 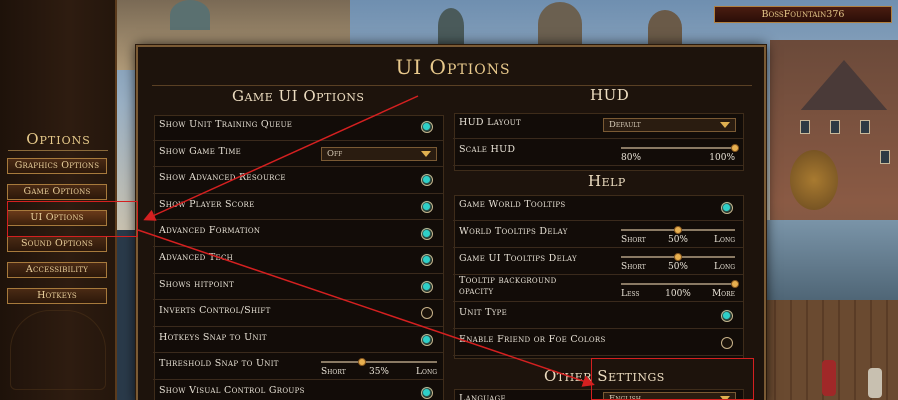 I want to click on option-label: Inverts Control/Shift, so click(x=215, y=311).